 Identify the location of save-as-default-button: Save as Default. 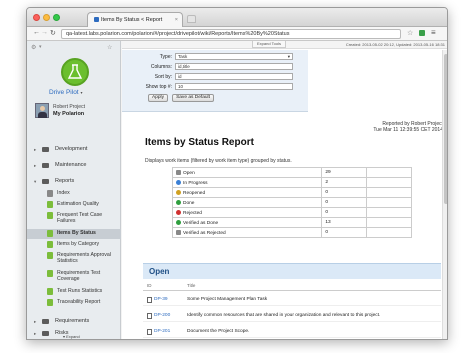
(193, 98).